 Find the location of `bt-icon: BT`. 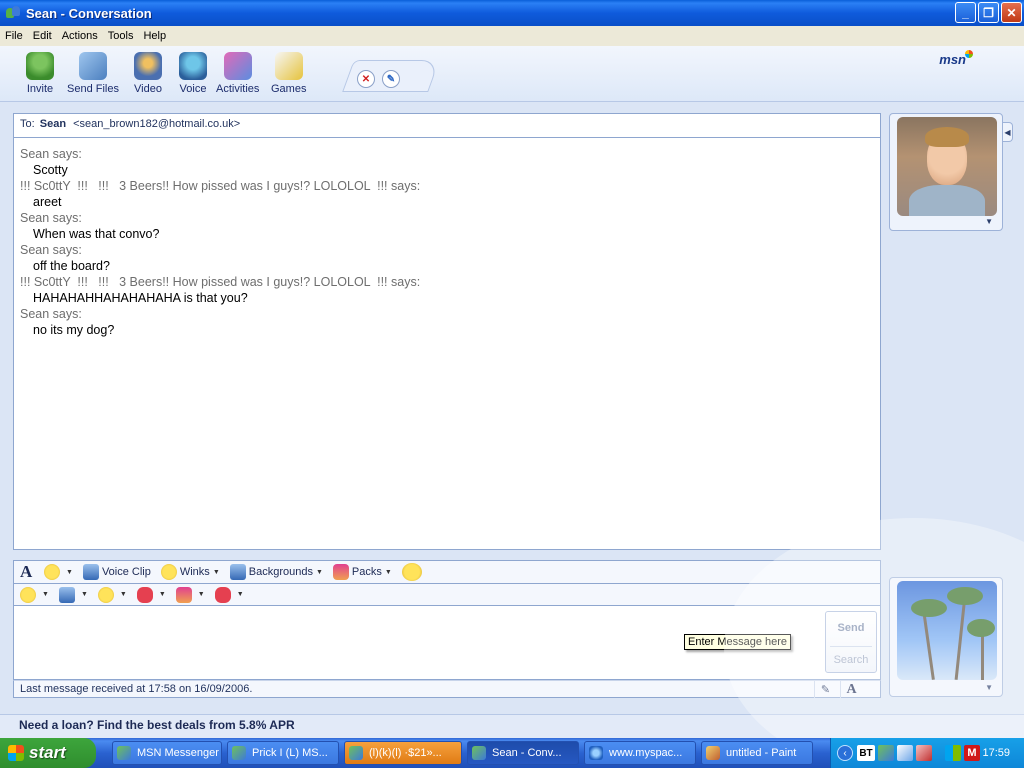

bt-icon: BT is located at coordinates (866, 753).